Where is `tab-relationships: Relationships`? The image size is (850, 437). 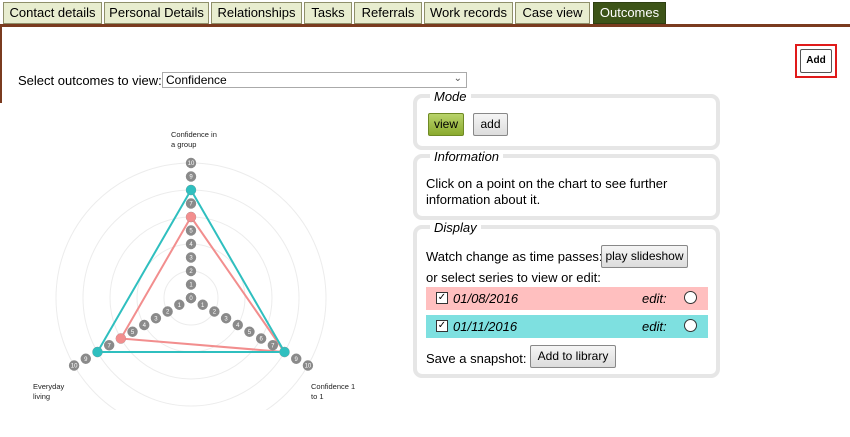
tab-relationships: Relationships is located at coordinates (256, 13).